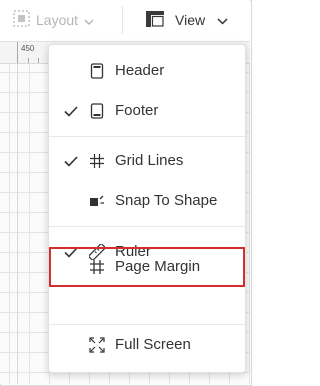  Describe the element at coordinates (158, 266) in the screenshot. I see `menu-item-label: Page Margin` at that location.